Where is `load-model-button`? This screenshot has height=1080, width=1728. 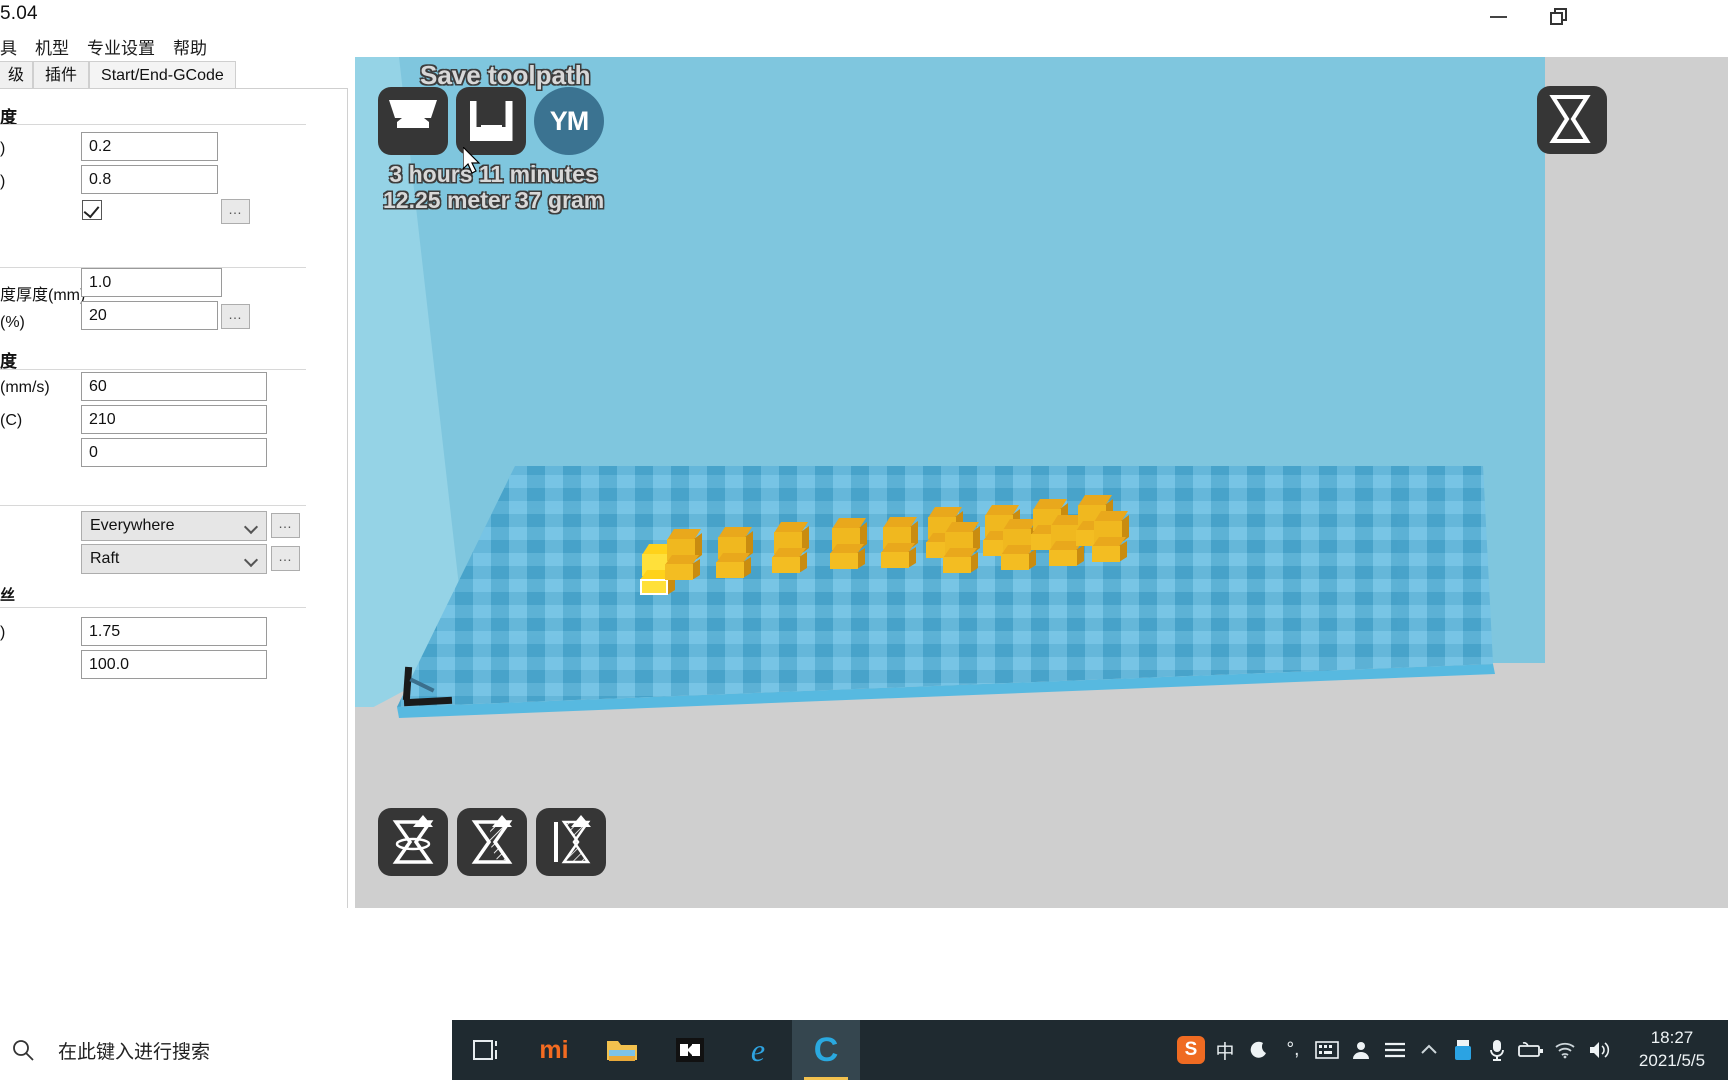 load-model-button is located at coordinates (413, 121).